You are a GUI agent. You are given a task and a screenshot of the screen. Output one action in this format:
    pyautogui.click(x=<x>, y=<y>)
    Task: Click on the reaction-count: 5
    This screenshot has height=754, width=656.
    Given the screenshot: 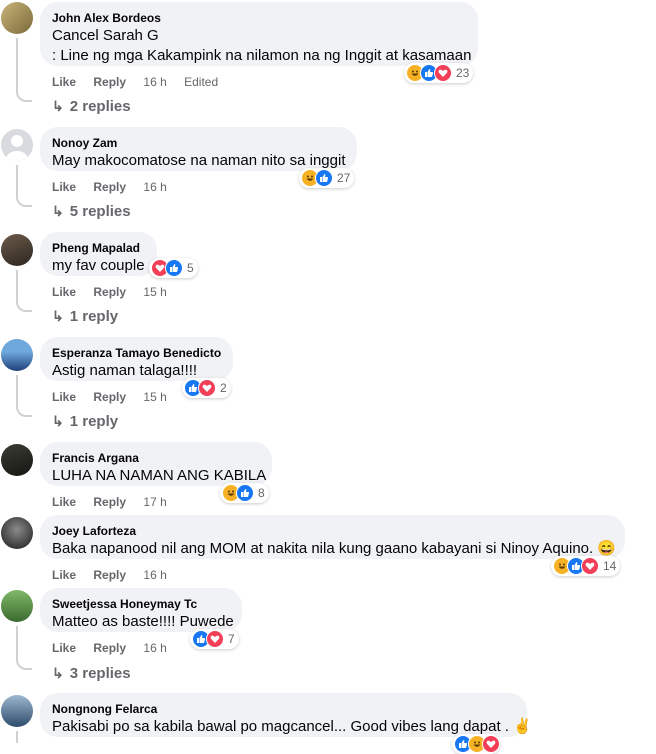 What is the action you would take?
    pyautogui.click(x=190, y=268)
    